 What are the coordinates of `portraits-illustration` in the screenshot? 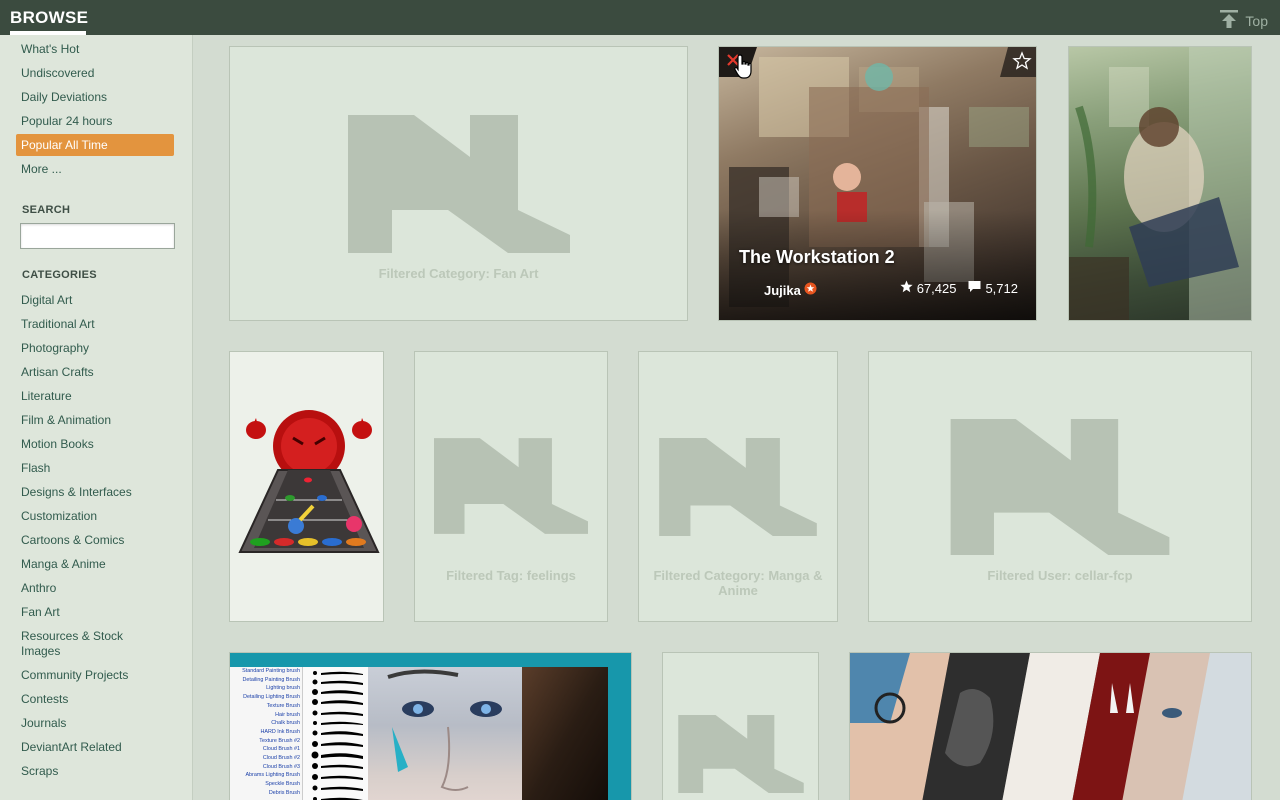 It's located at (1050, 726).